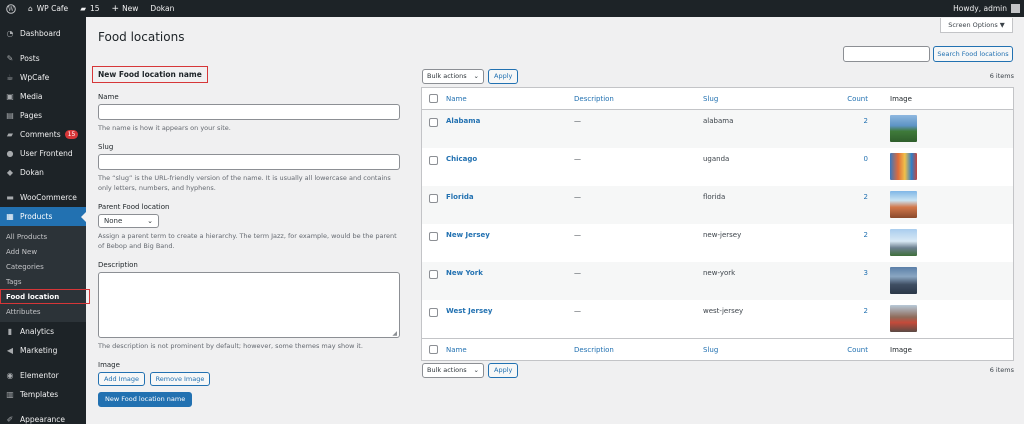  What do you see at coordinates (43, 281) in the screenshot?
I see `submenu-tags: Tags` at bounding box center [43, 281].